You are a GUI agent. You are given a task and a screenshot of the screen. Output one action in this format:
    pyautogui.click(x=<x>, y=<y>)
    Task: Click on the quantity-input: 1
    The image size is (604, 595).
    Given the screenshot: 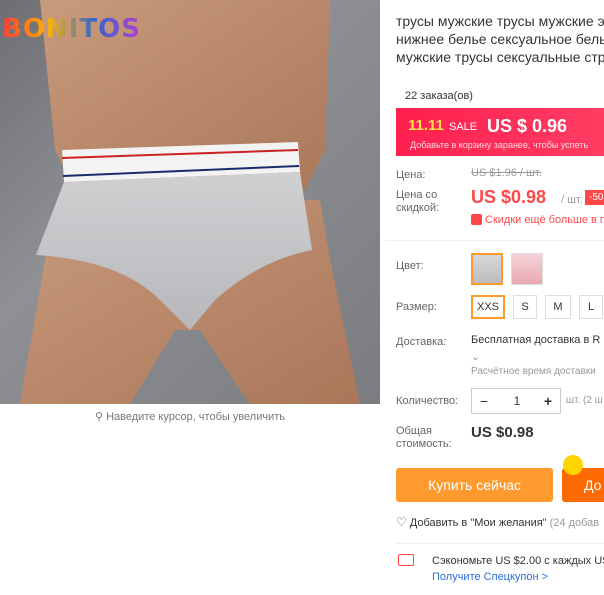 What is the action you would take?
    pyautogui.click(x=517, y=401)
    